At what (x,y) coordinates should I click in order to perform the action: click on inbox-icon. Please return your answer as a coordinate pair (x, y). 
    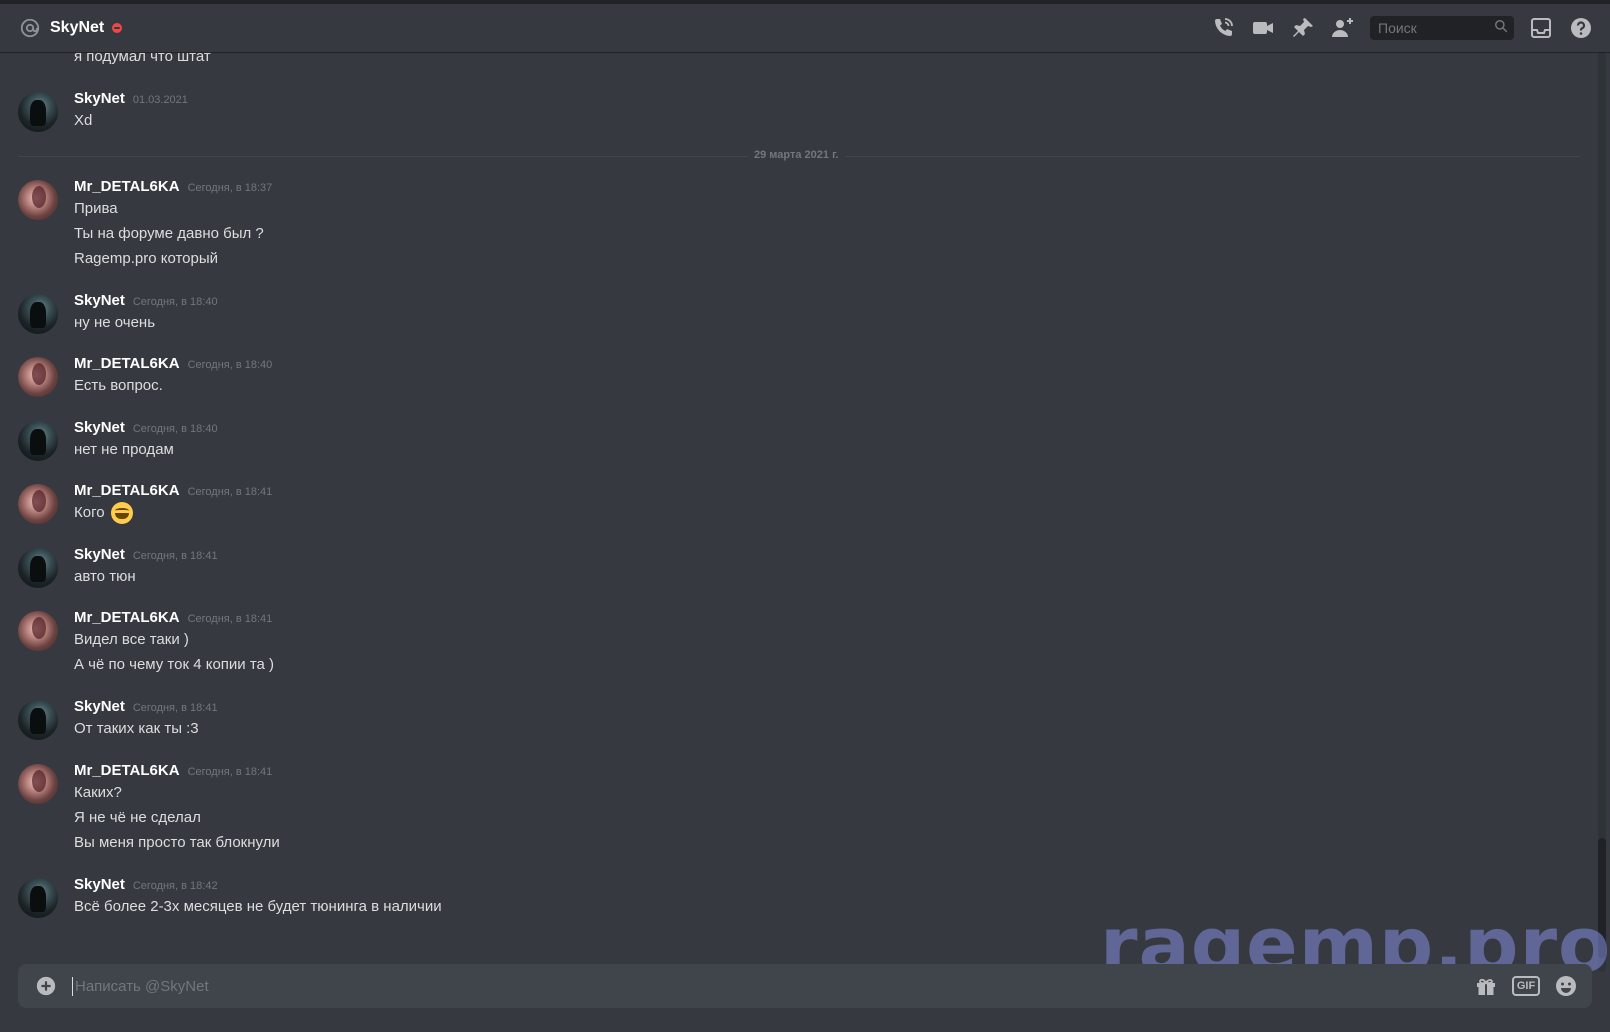
    Looking at the image, I should click on (1541, 28).